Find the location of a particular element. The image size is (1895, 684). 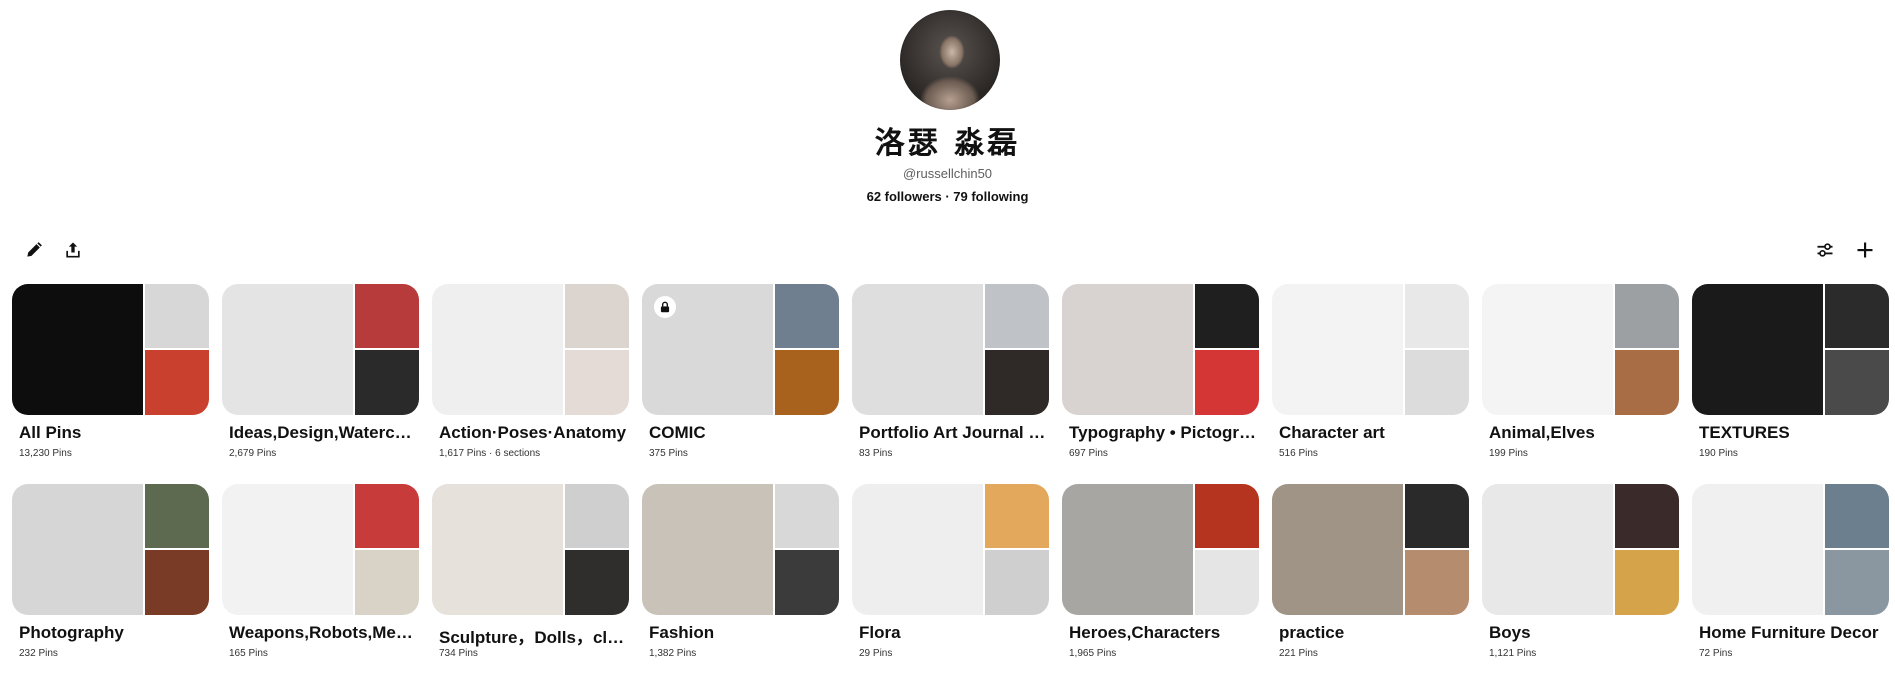

filter-button is located at coordinates (1825, 250).